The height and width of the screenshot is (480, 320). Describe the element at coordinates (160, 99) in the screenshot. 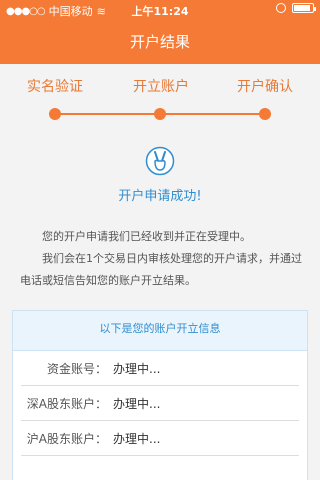

I see `step-progress: 实名验证 开立账户 开户确认` at that location.